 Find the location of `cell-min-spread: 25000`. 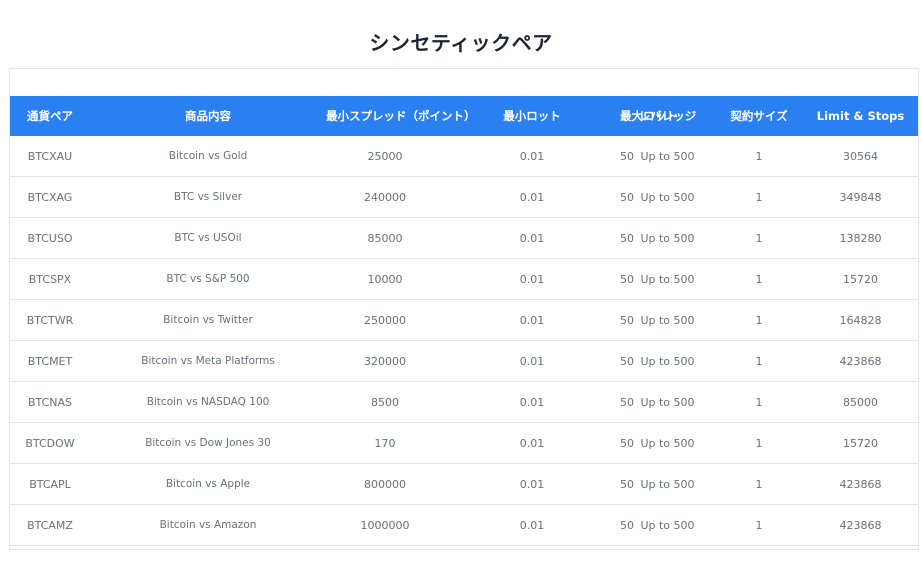

cell-min-spread: 25000 is located at coordinates (385, 156).